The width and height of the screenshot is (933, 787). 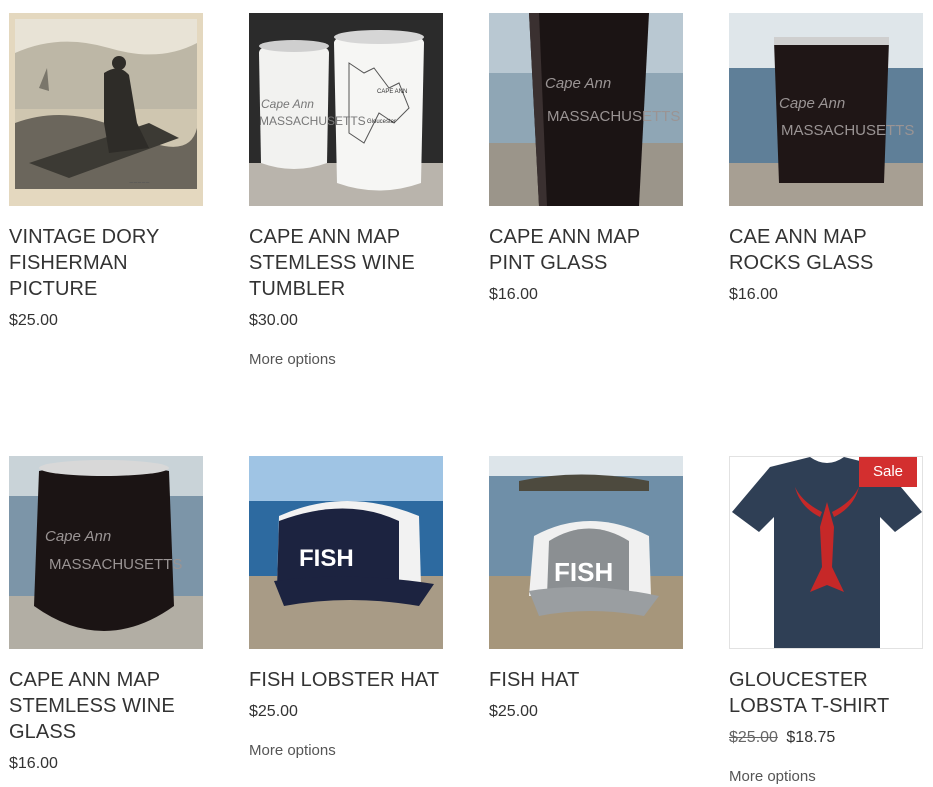 I want to click on rocks-glass-image: Cape Ann MASSACHUSETTS, so click(x=826, y=109).